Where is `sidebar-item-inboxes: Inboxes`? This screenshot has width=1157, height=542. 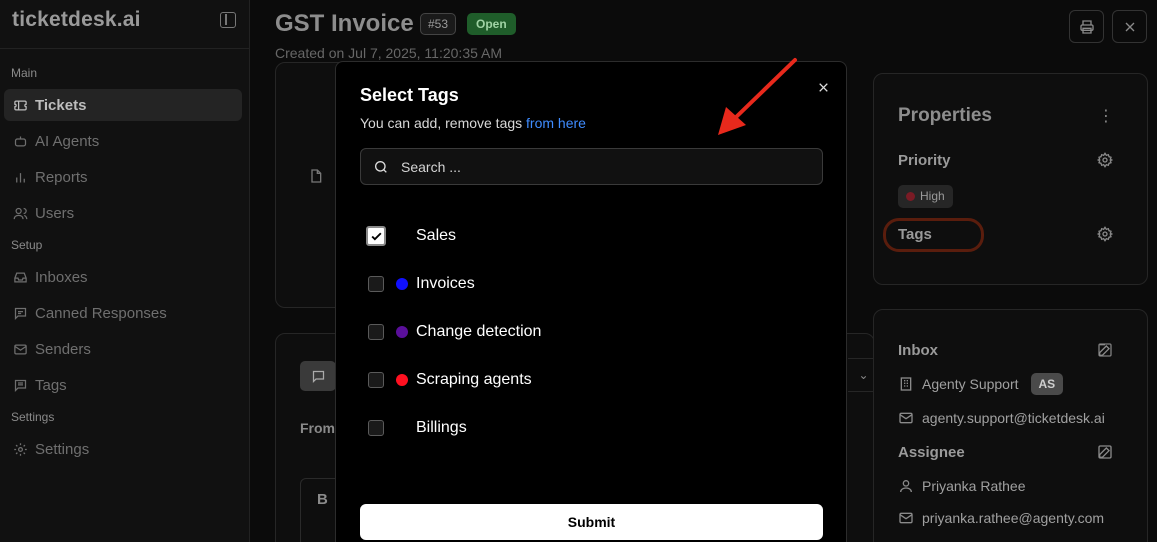
sidebar-item-inboxes: Inboxes is located at coordinates (123, 277).